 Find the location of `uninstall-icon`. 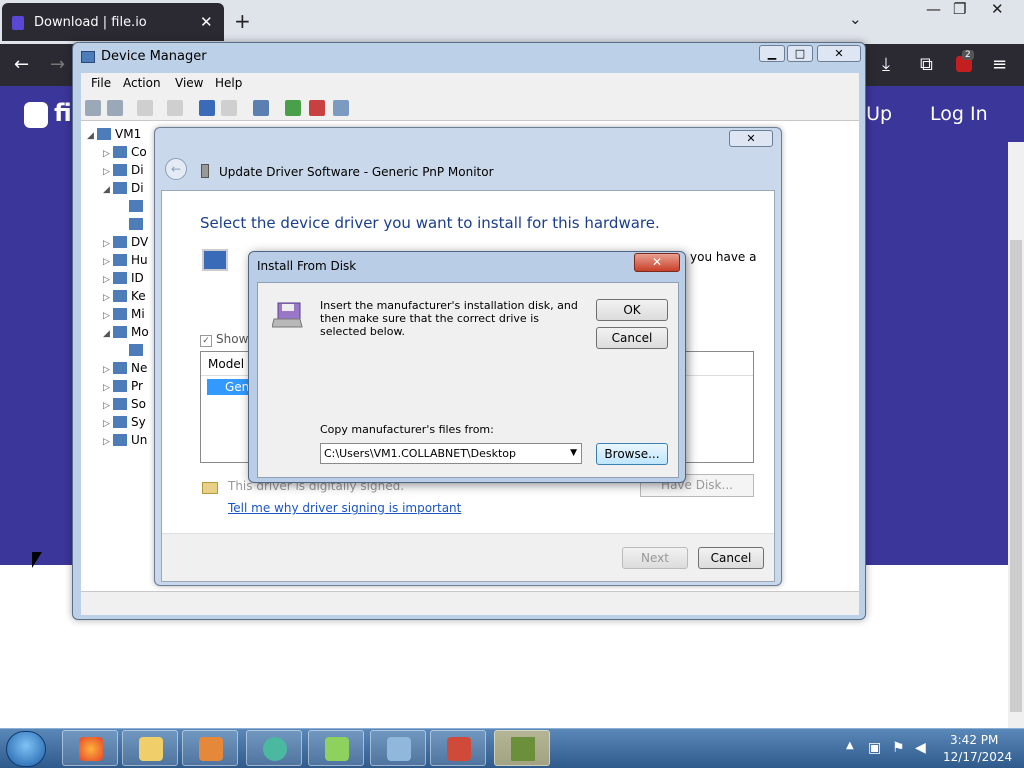

uninstall-icon is located at coordinates (317, 108).